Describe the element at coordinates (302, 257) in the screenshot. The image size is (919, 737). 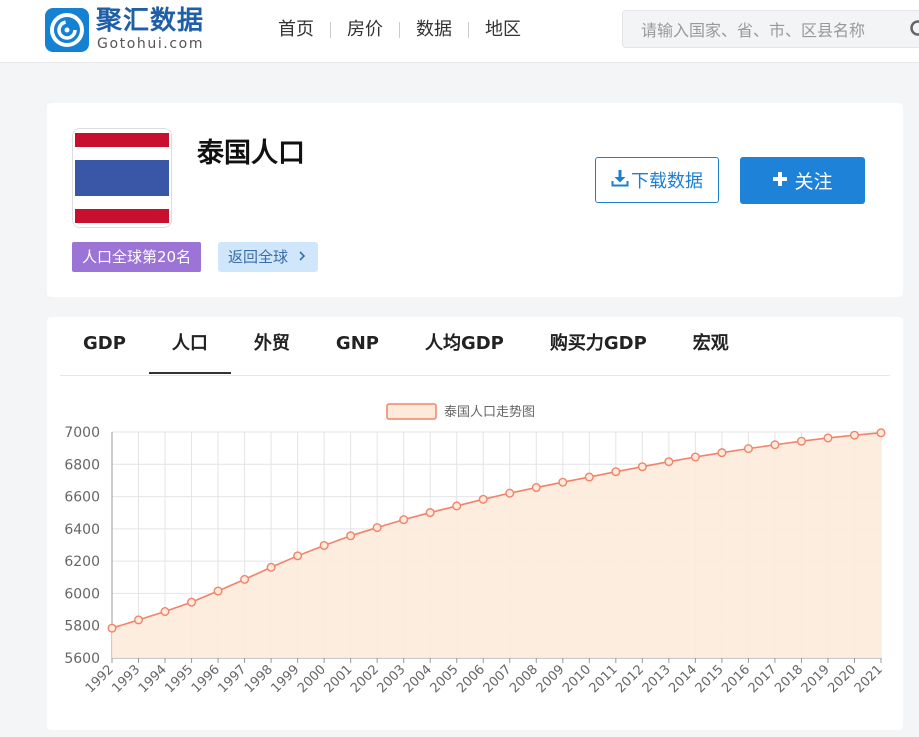
I see `chevron-right-icon` at that location.